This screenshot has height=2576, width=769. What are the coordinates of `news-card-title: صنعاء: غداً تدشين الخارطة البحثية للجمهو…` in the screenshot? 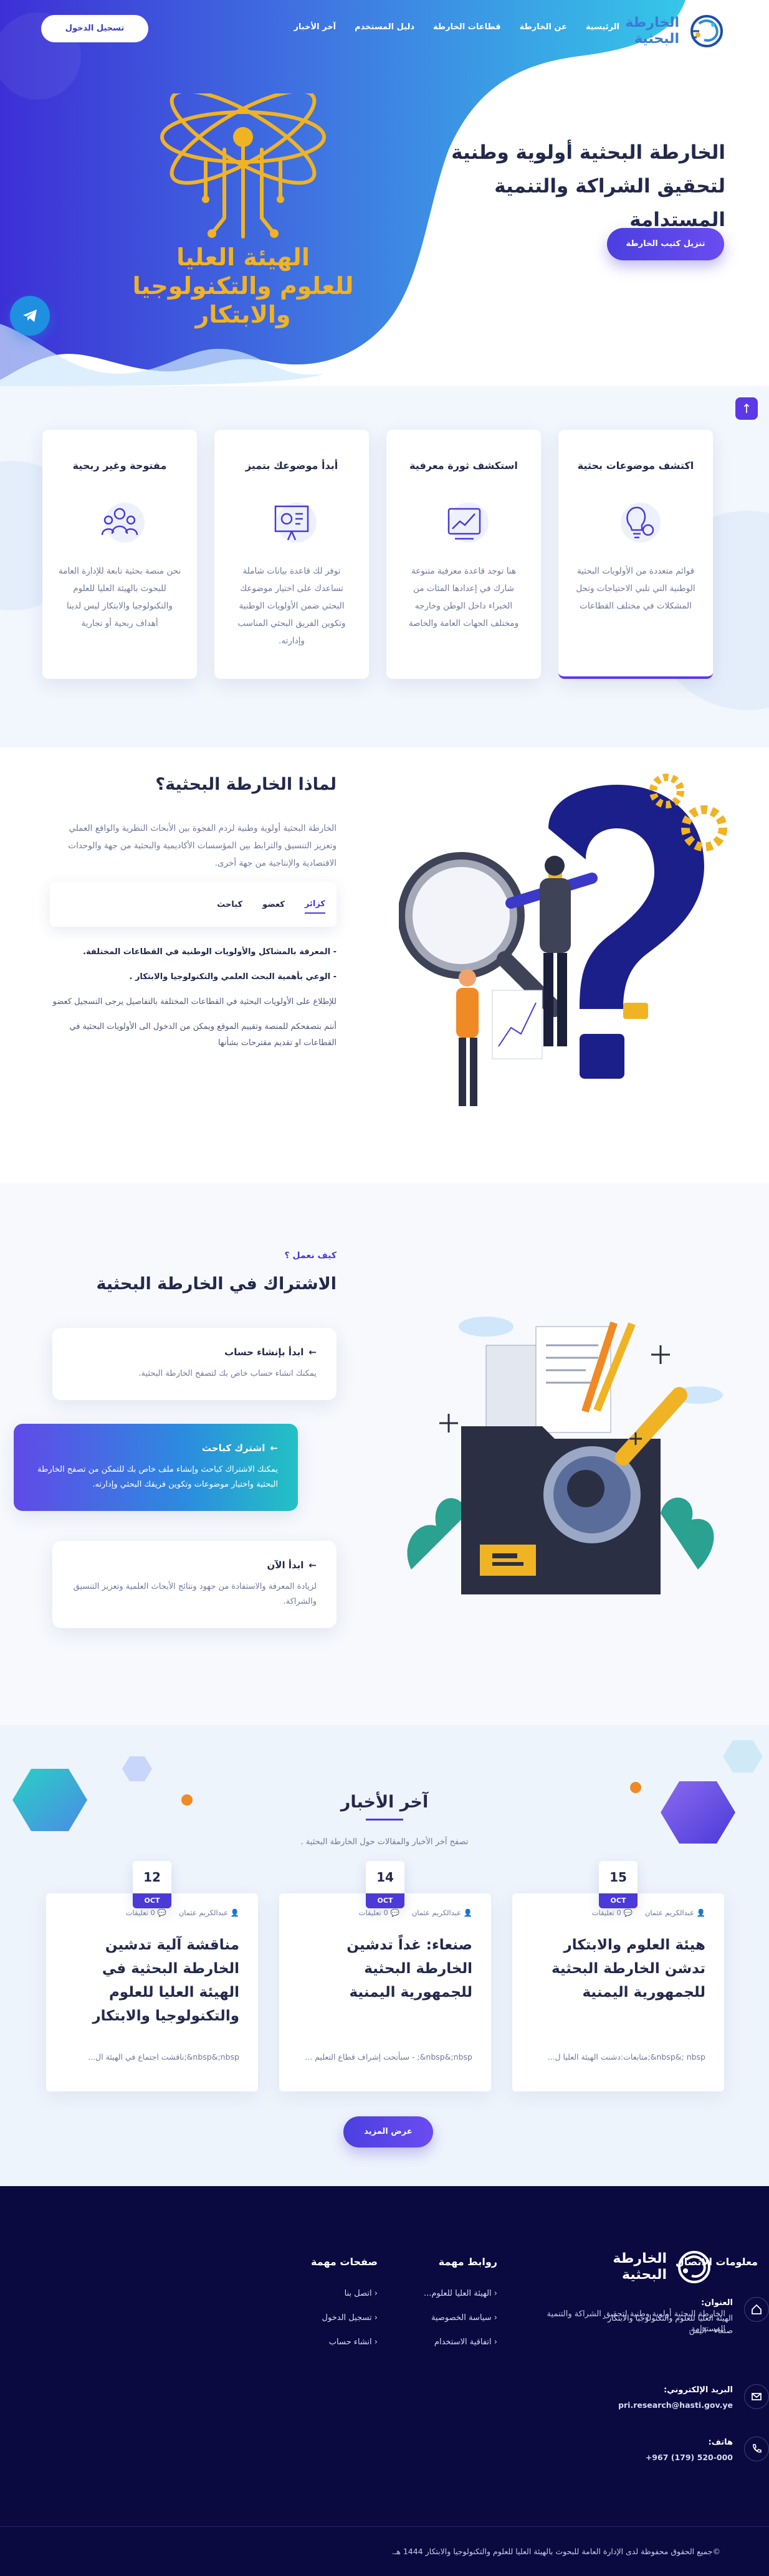 It's located at (385, 1969).